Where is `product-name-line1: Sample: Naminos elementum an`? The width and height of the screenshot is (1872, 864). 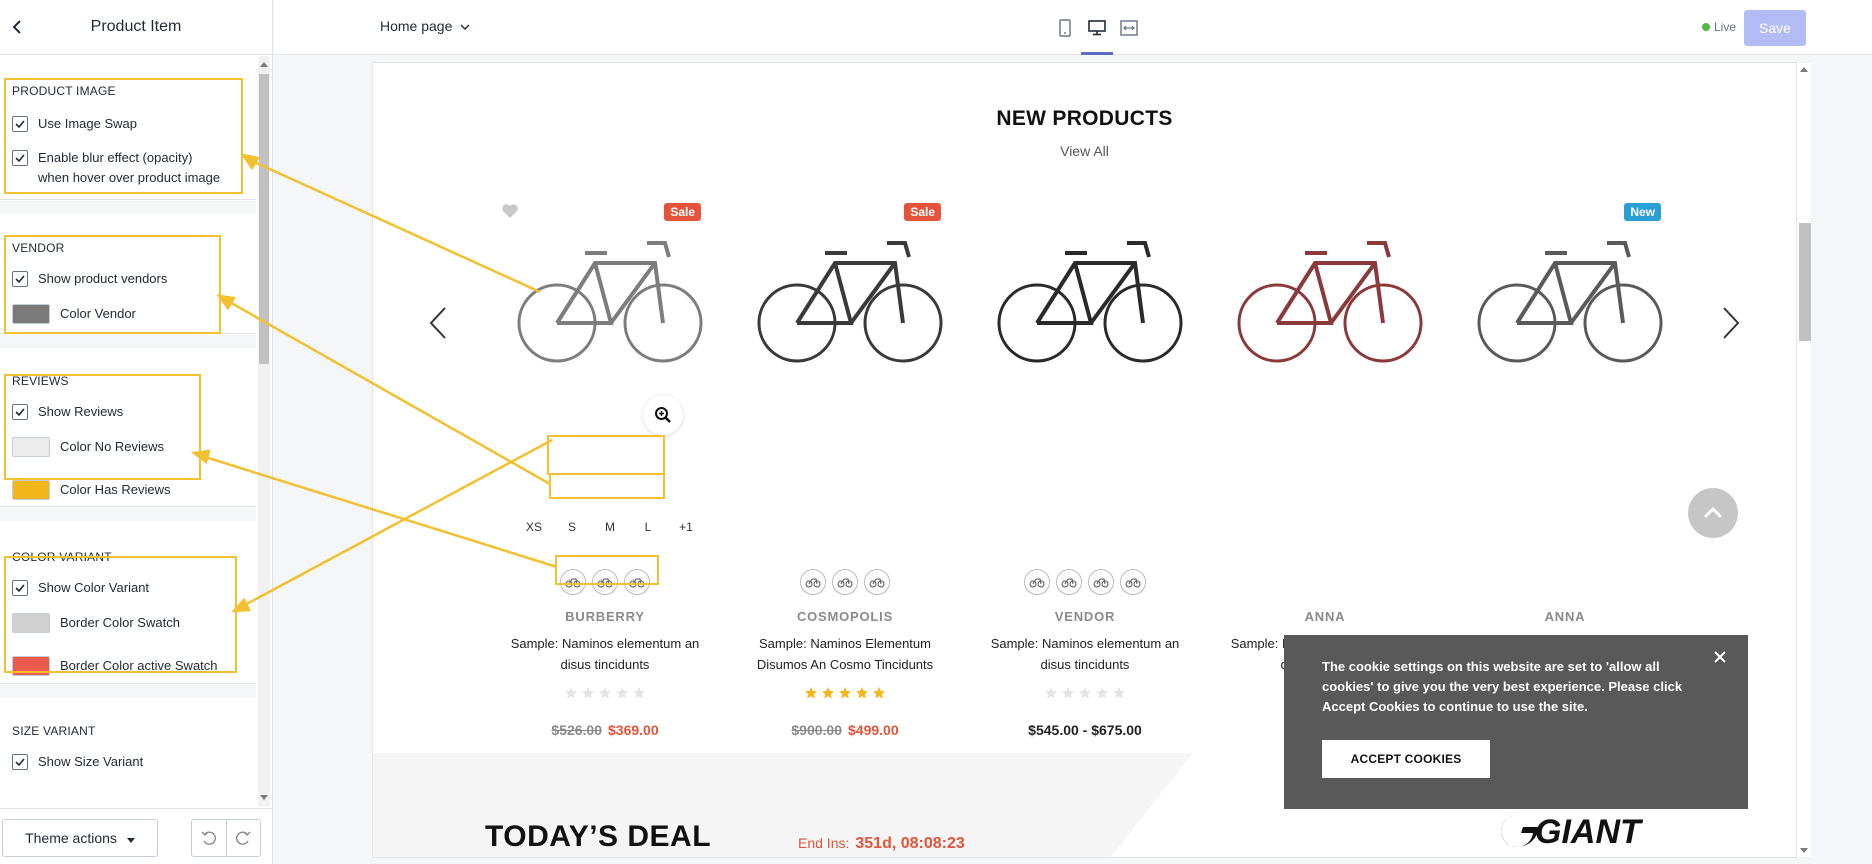 product-name-line1: Sample: Naminos elementum an is located at coordinates (1085, 643).